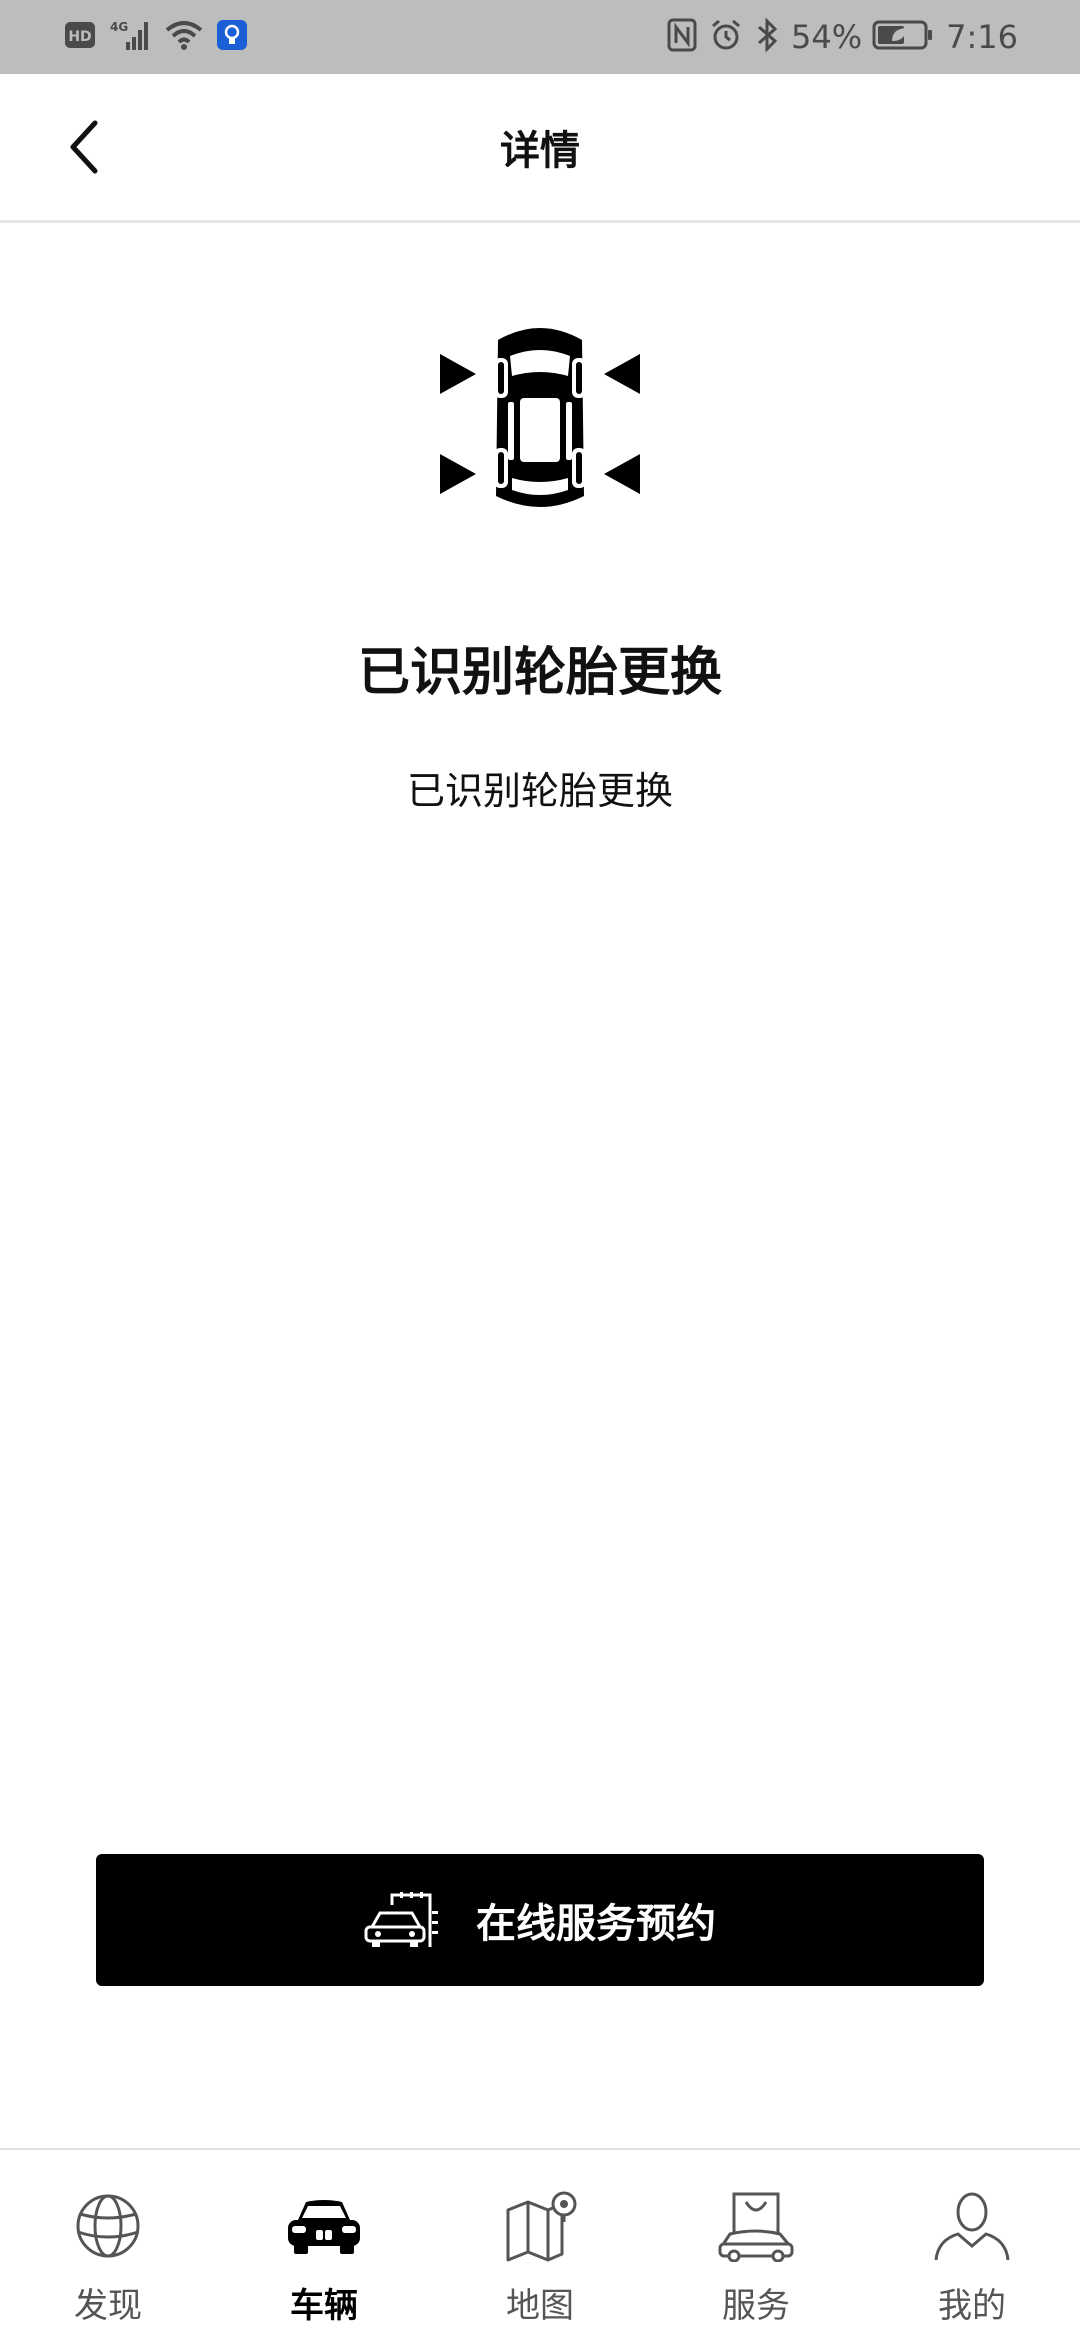 Image resolution: width=1080 pixels, height=2340 pixels. What do you see at coordinates (539, 673) in the screenshot?
I see `notification-title: 已识别轮胎更换` at bounding box center [539, 673].